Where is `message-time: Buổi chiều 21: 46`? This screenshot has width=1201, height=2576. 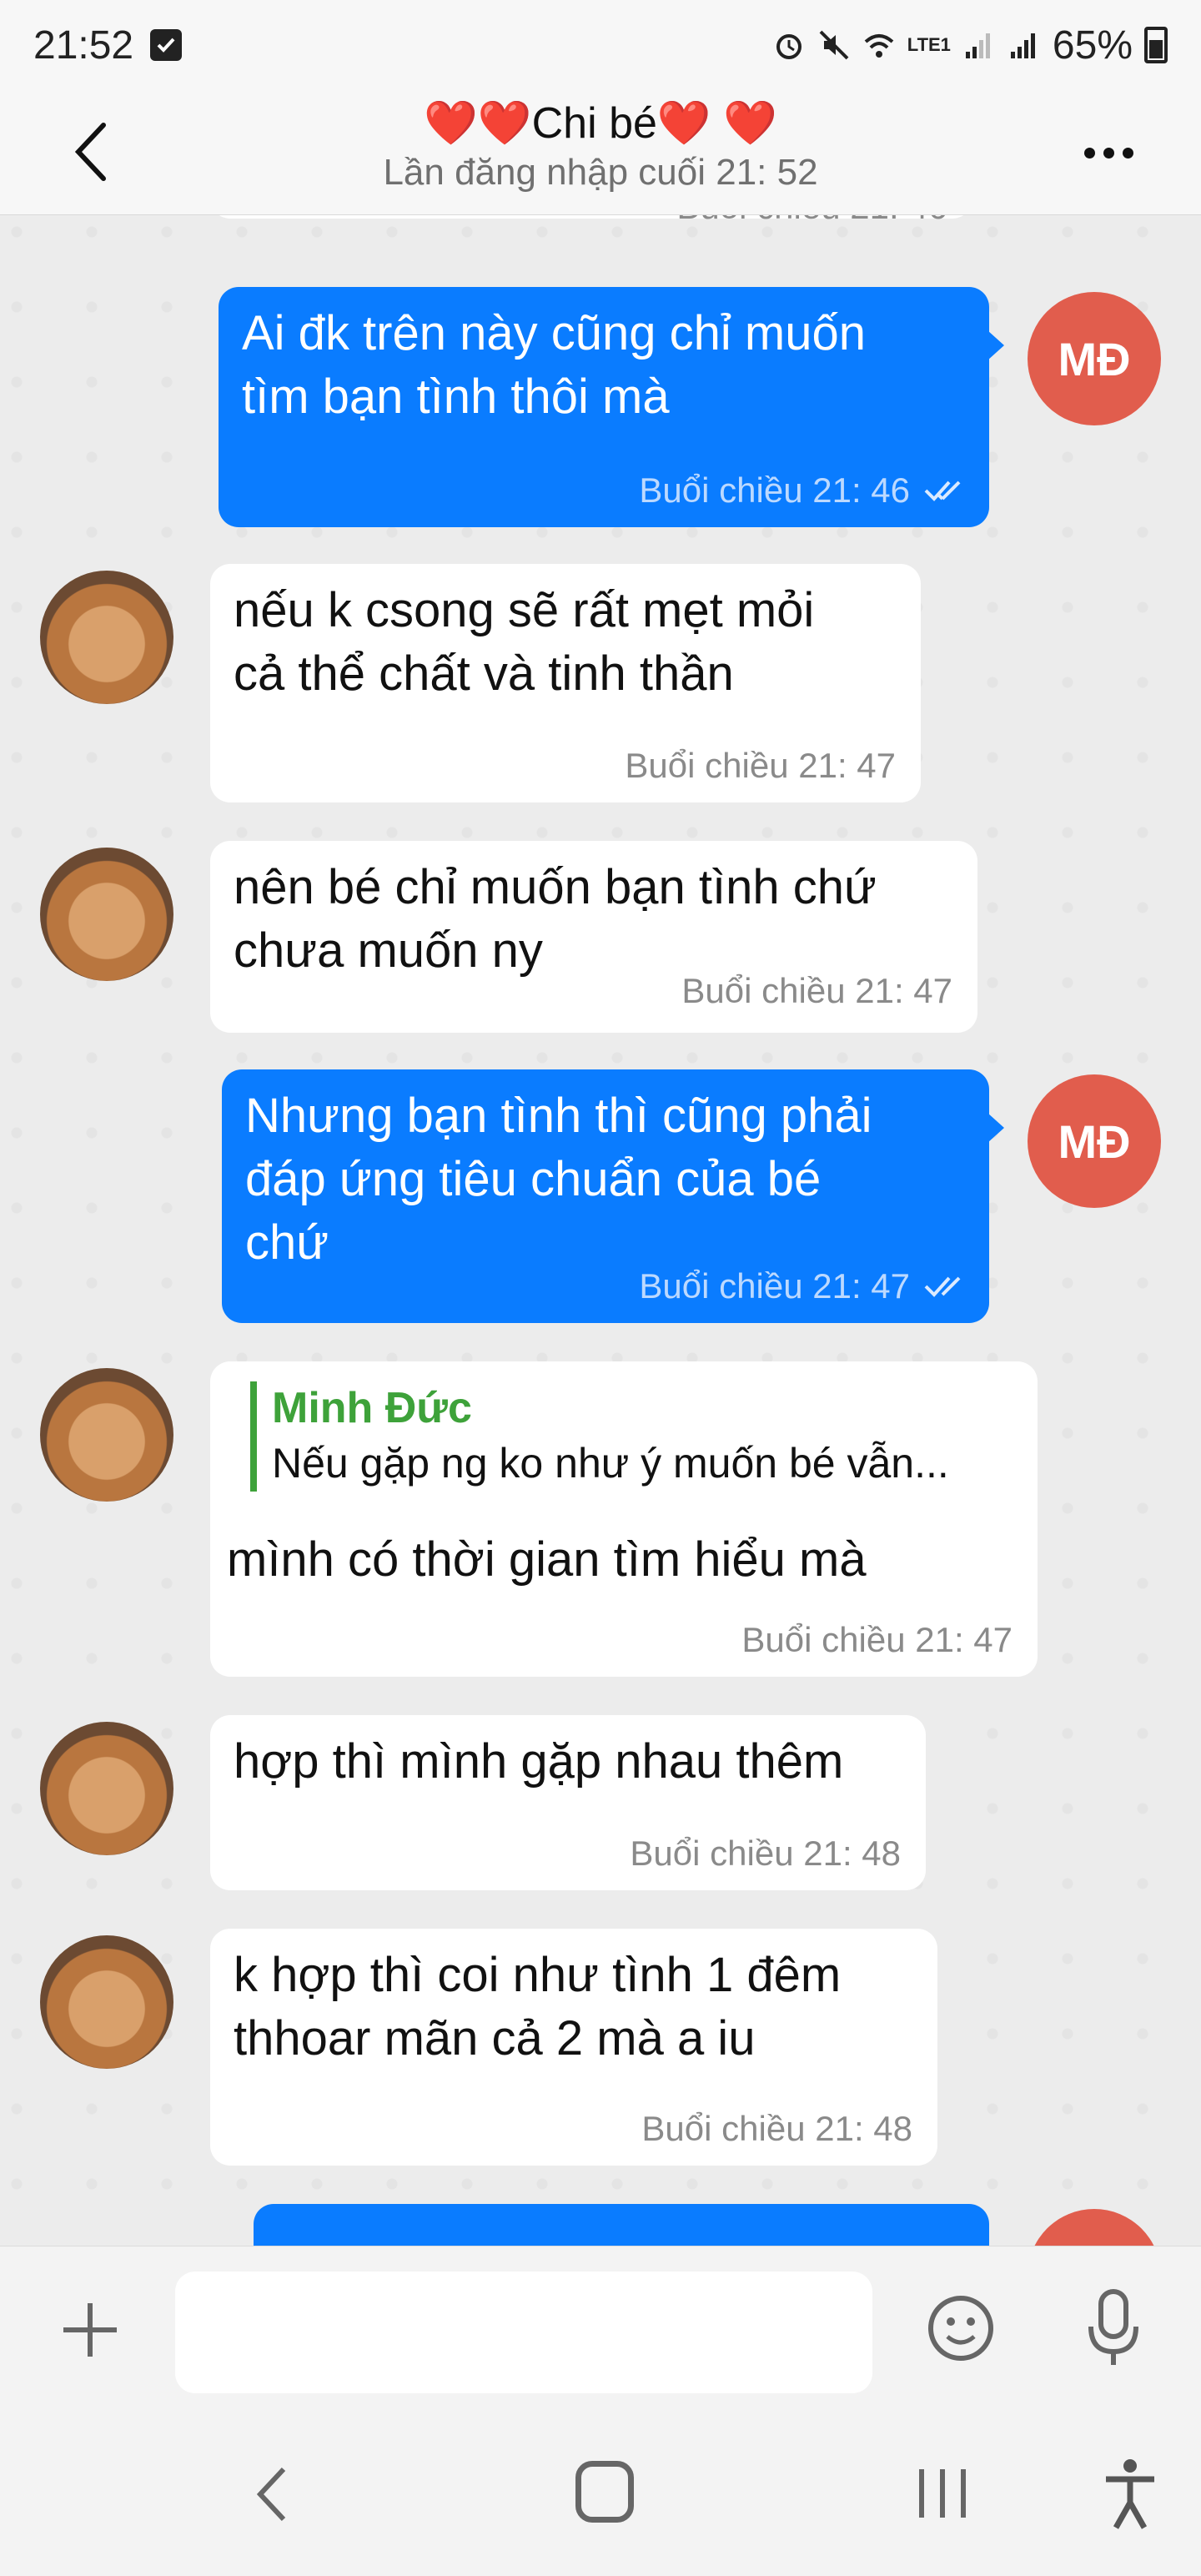
message-time: Buổi chiều 21: 46 is located at coordinates (775, 490).